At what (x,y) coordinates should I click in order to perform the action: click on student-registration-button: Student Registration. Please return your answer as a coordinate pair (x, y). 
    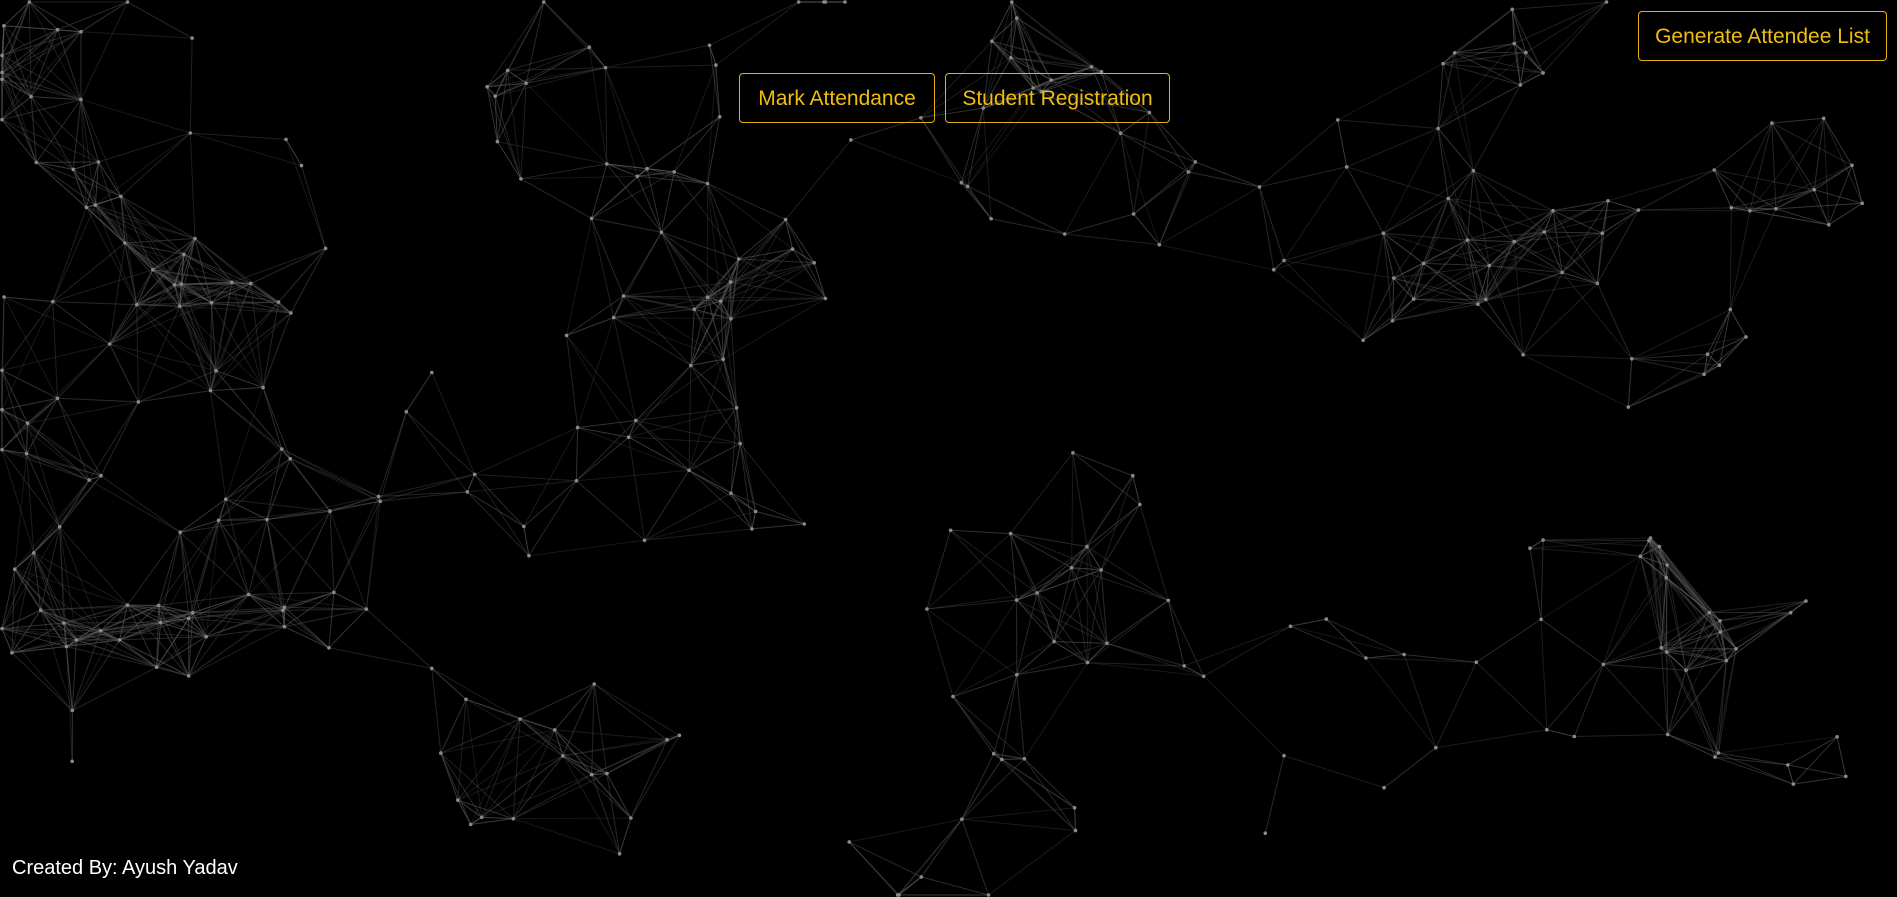
    Looking at the image, I should click on (1057, 98).